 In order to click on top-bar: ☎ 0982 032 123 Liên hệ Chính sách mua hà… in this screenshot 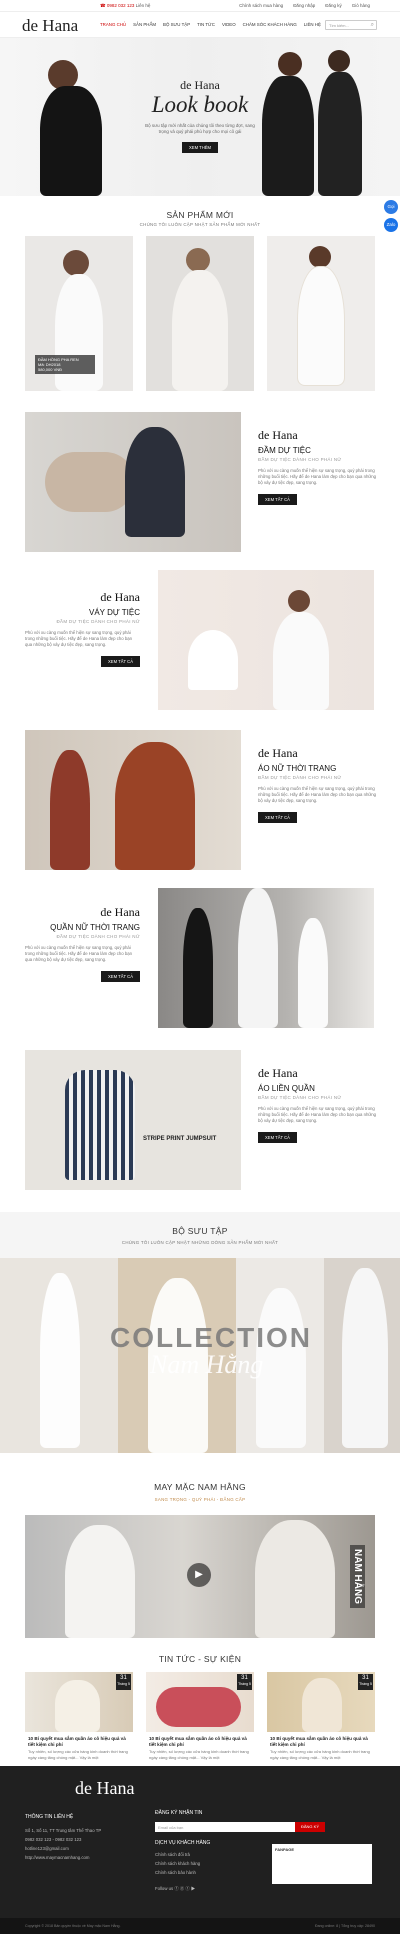, I will do `click(200, 6)`.